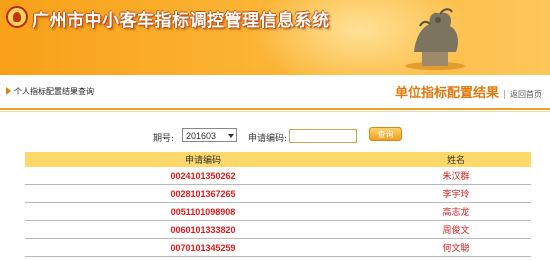 This screenshot has width=550, height=260. Describe the element at coordinates (231, 136) in the screenshot. I see `chevron-down-icon` at that location.